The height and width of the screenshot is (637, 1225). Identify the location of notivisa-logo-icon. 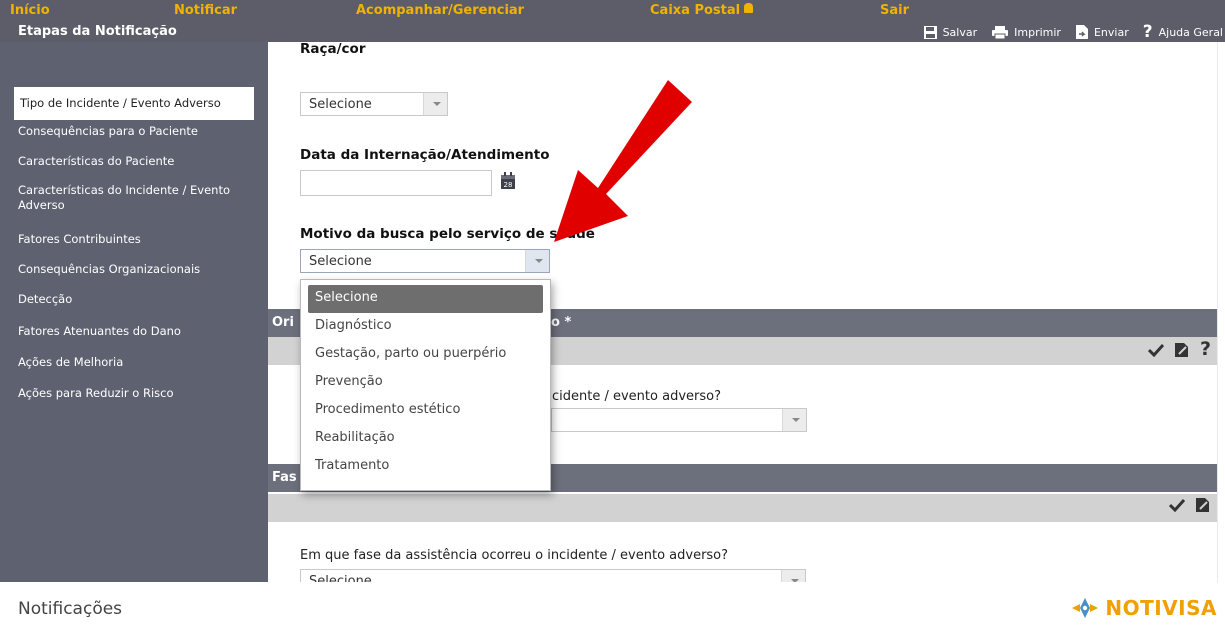
(1085, 608).